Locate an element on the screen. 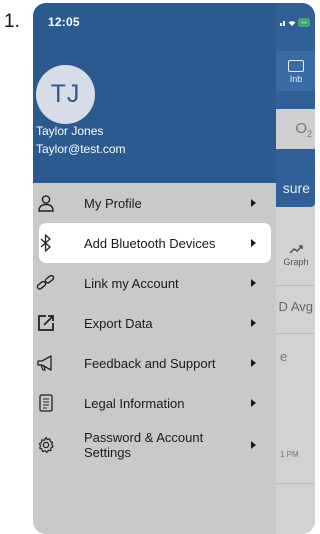  graph-label: Graph is located at coordinates (296, 262).